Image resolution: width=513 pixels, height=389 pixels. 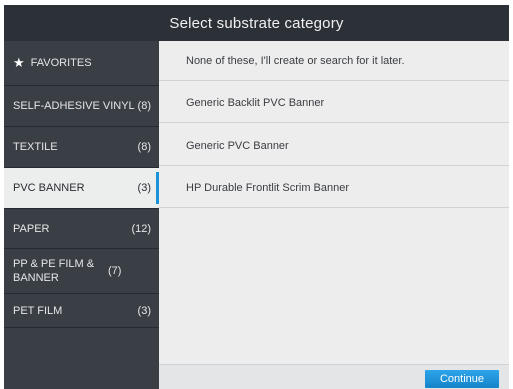 What do you see at coordinates (462, 379) in the screenshot?
I see `continue-button: Continue` at bounding box center [462, 379].